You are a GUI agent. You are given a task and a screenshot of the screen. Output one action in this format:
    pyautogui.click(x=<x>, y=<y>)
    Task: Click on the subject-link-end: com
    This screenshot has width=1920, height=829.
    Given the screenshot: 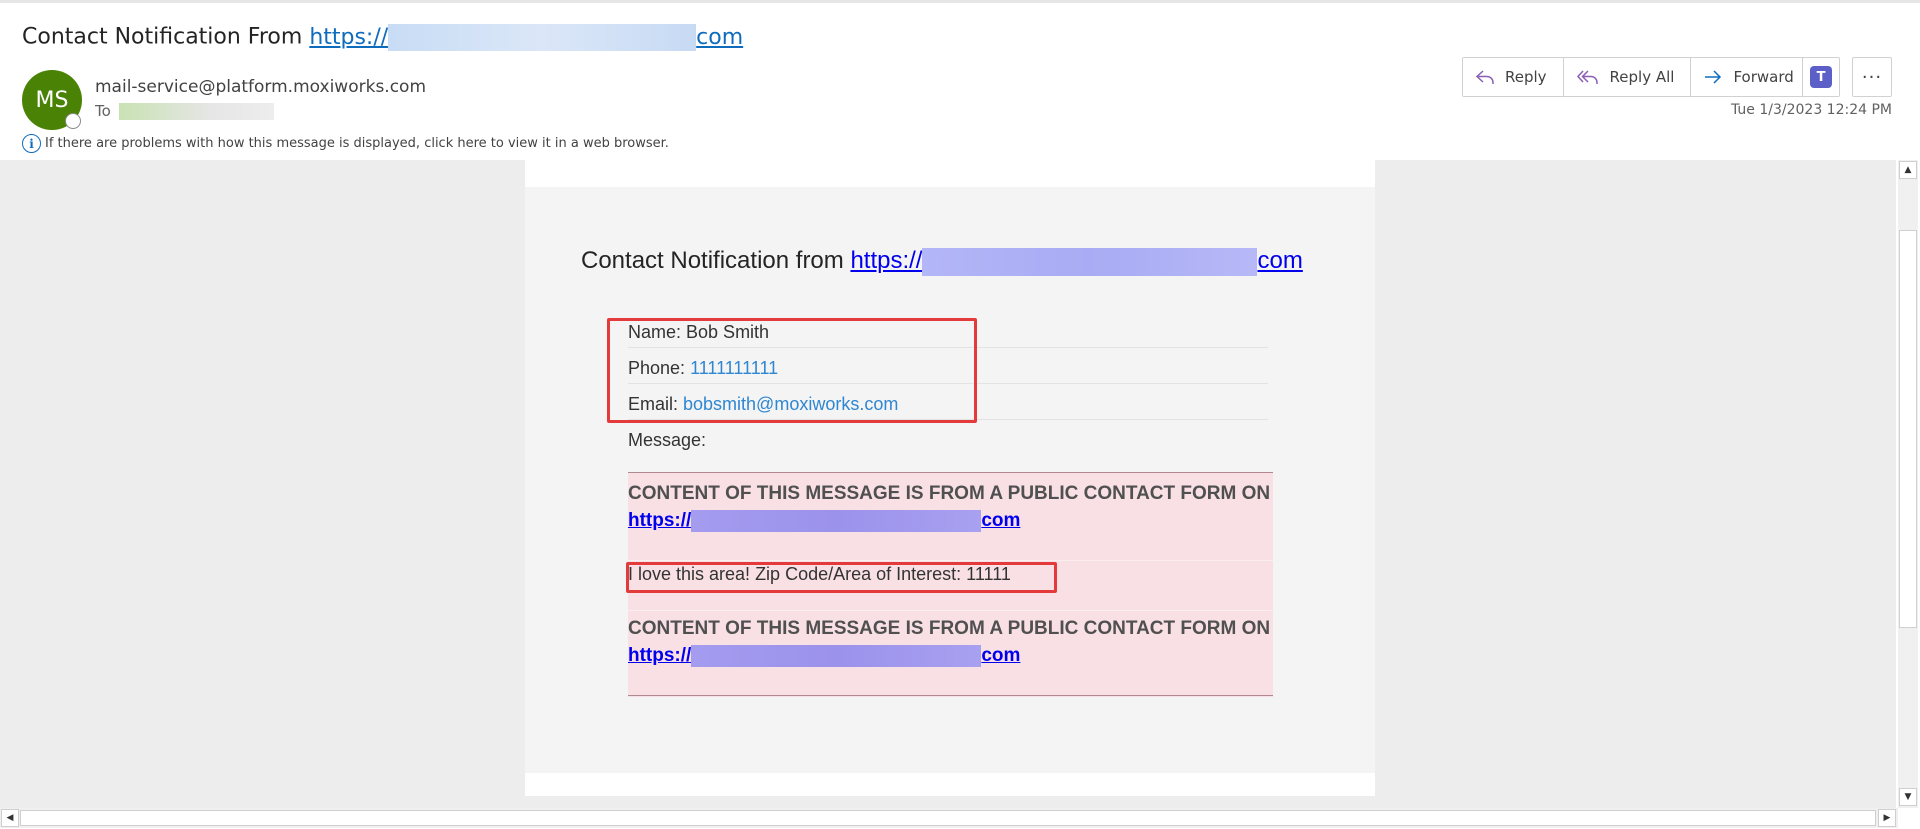 What is the action you would take?
    pyautogui.click(x=720, y=37)
    